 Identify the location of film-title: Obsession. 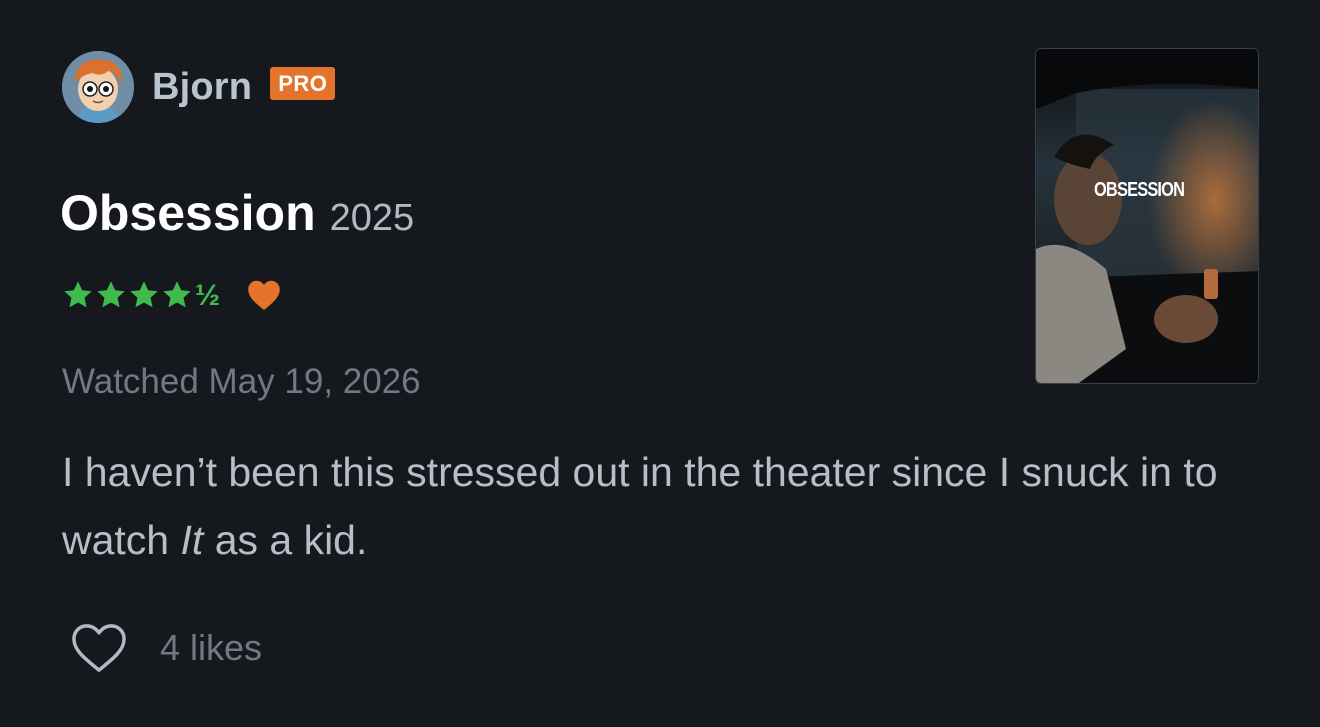
(188, 213).